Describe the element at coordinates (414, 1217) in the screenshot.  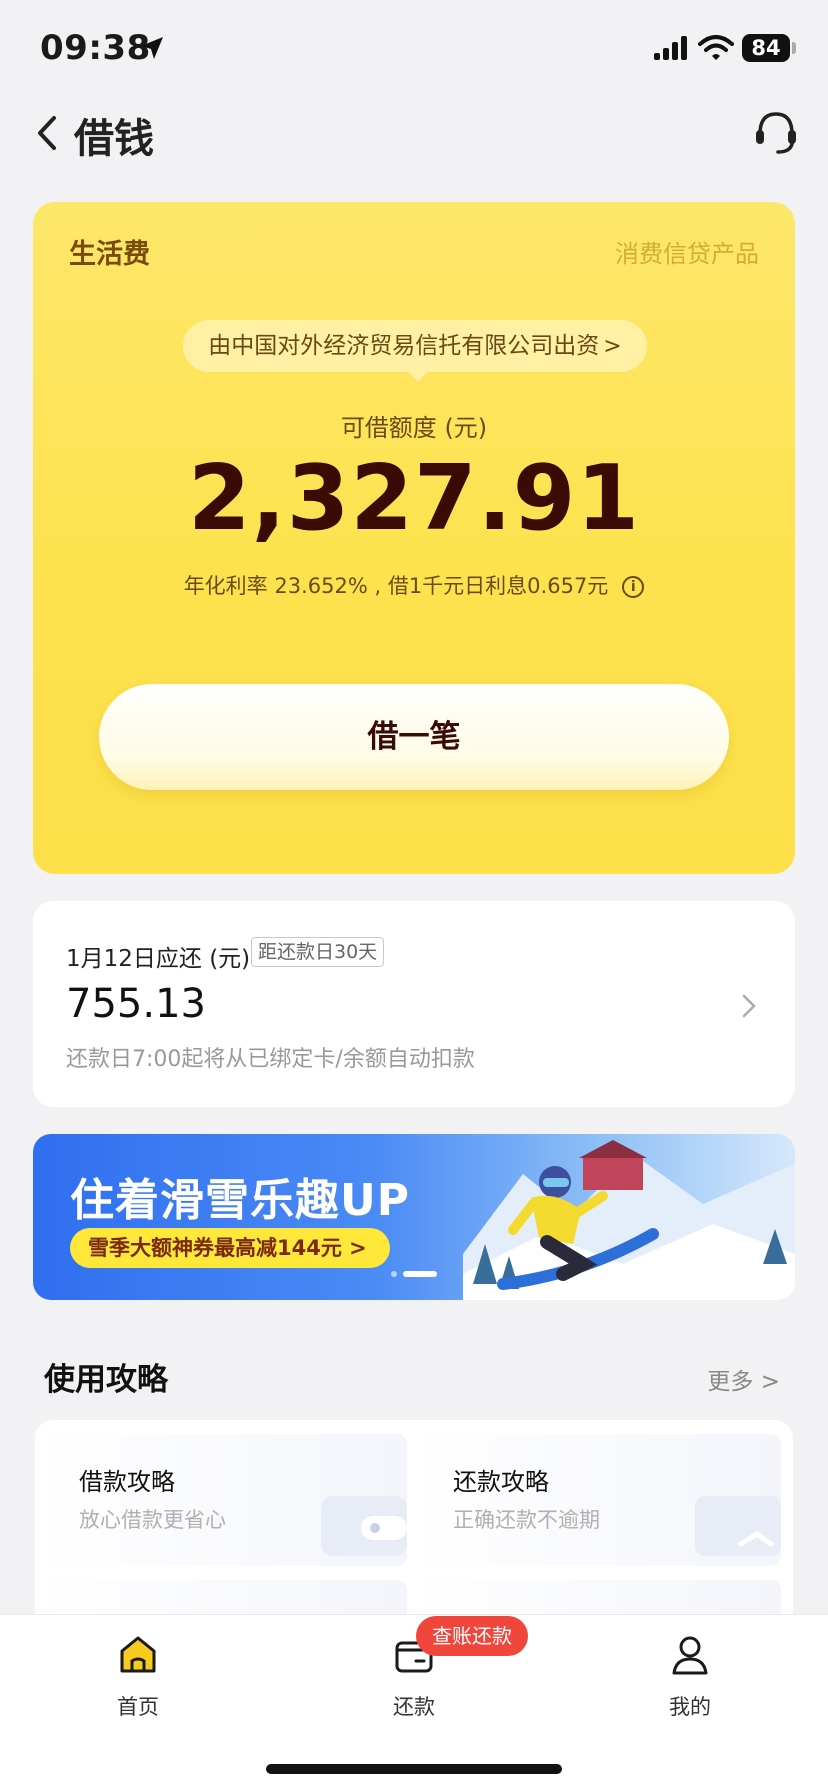
I see `promo-banner: 住着滑雪乐趣UP 雪季大额神券最高减144元 >` at that location.